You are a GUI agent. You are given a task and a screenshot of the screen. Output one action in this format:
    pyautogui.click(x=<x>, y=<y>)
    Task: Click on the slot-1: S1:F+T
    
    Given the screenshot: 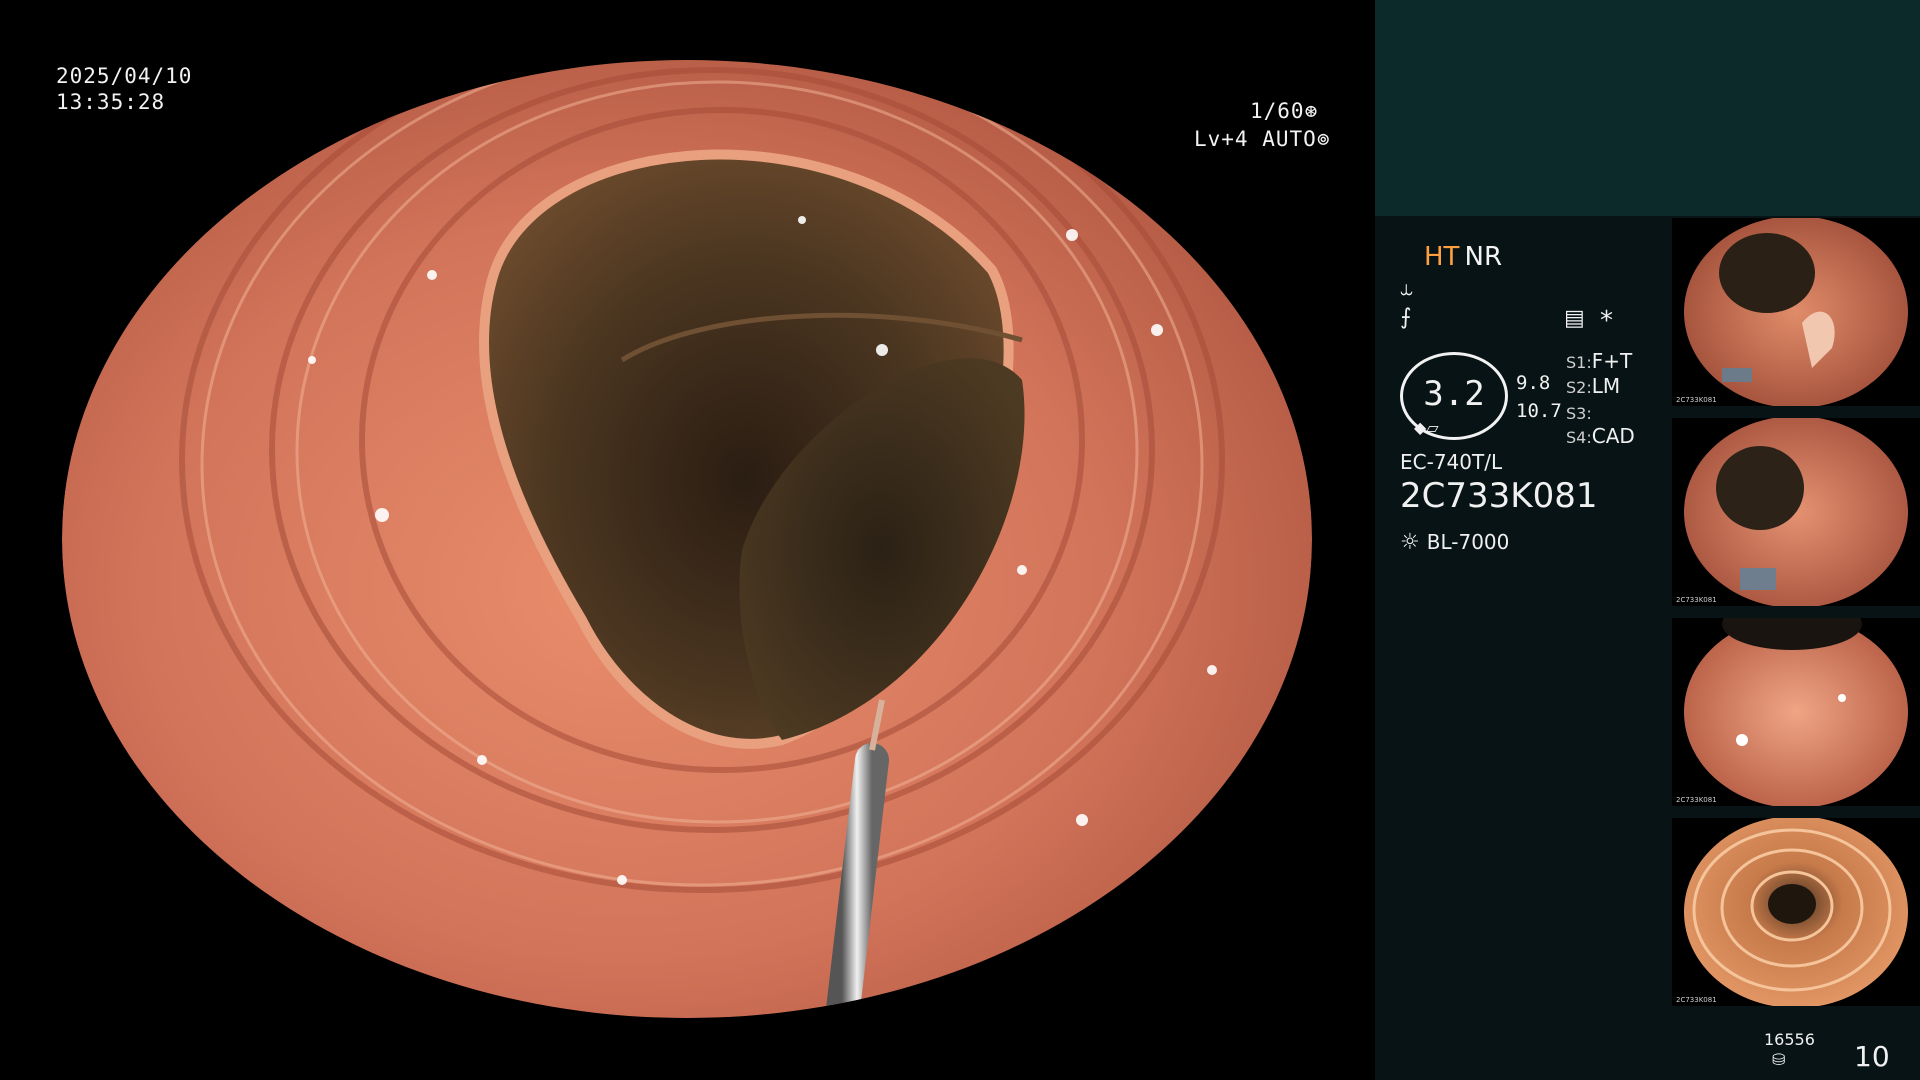 What is the action you would take?
    pyautogui.click(x=1599, y=361)
    